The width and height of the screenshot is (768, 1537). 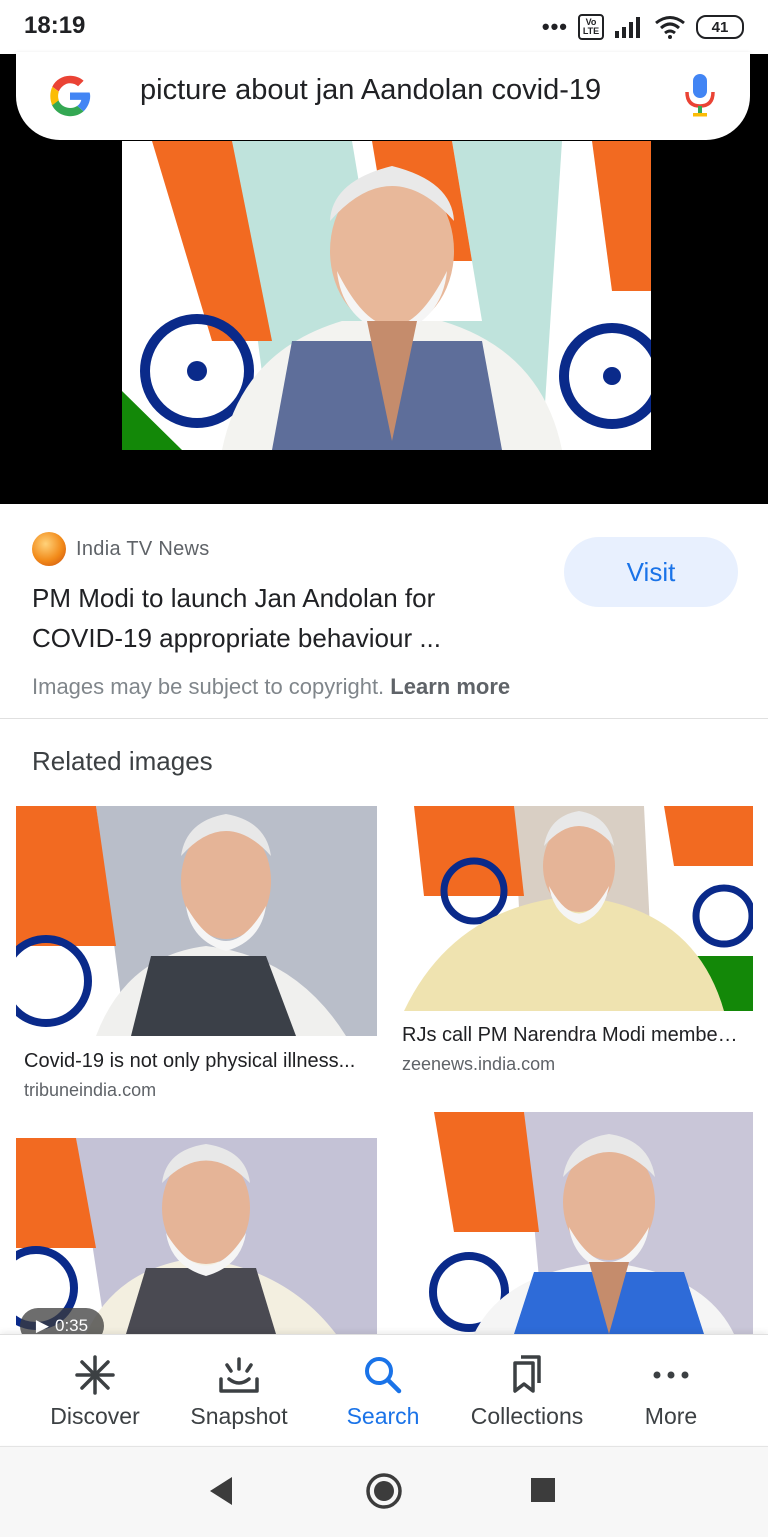 What do you see at coordinates (143, 549) in the screenshot?
I see `source-name: India TV News` at bounding box center [143, 549].